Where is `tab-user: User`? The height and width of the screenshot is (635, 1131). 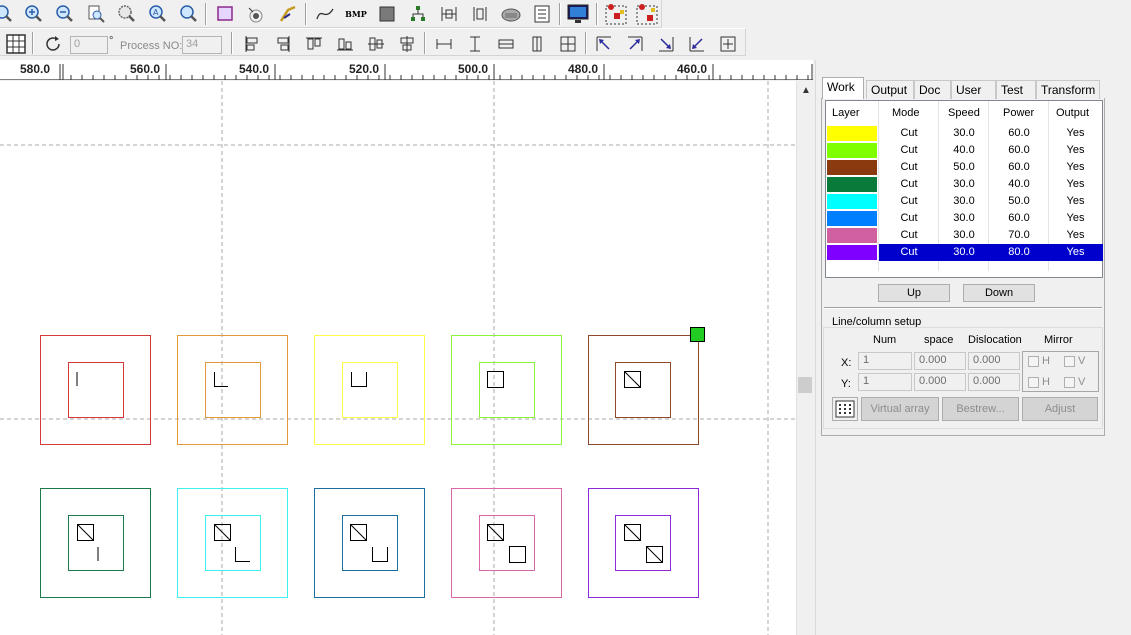 tab-user: User is located at coordinates (973, 89).